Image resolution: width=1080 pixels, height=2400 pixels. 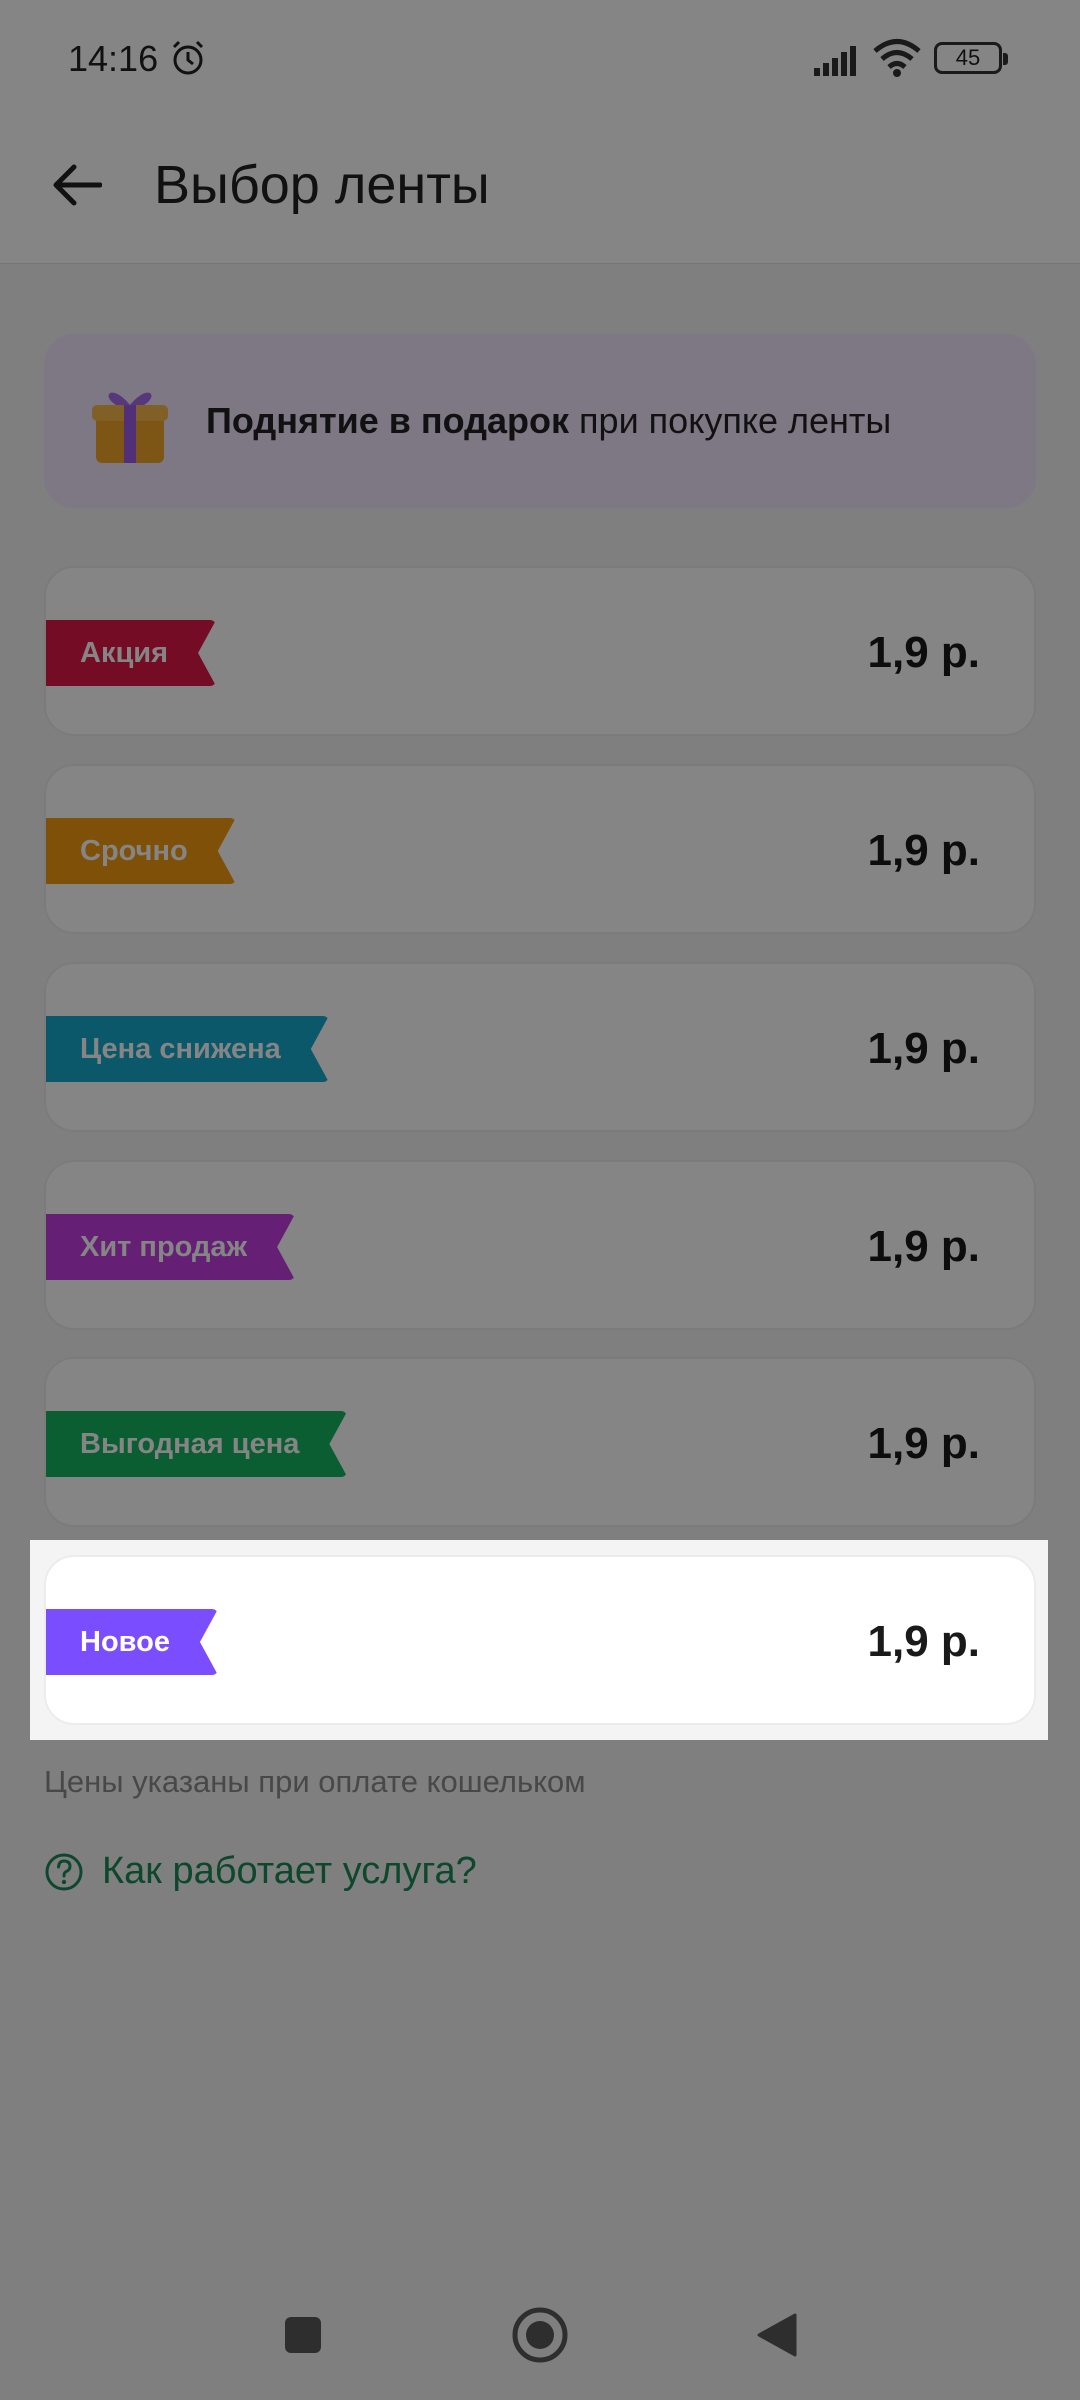 I want to click on back-nav-button, so click(x=777, y=2335).